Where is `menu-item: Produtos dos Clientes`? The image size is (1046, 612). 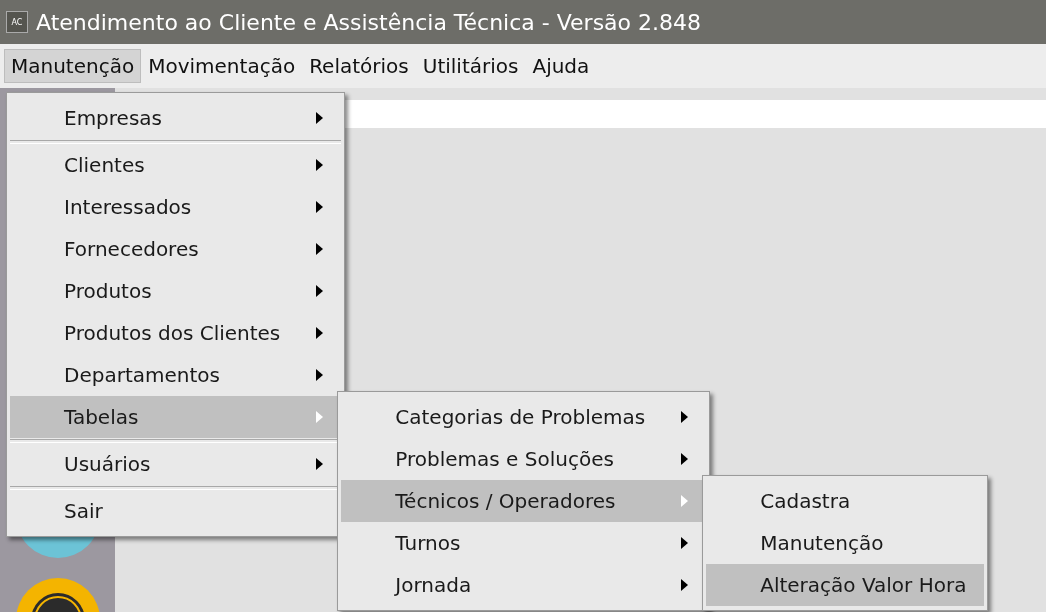 menu-item: Produtos dos Clientes is located at coordinates (176, 333).